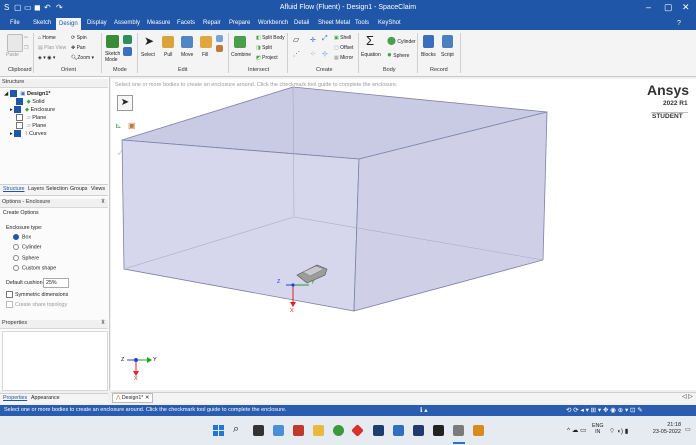  Describe the element at coordinates (97, 23) in the screenshot. I see `menu-display: Display` at that location.